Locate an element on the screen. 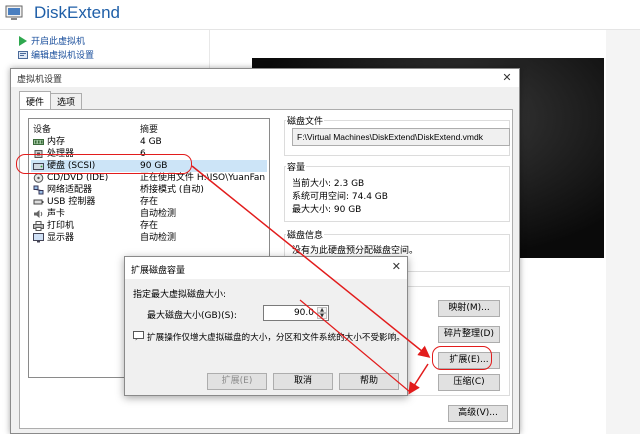  vm-settings-titlebar: 虚拟机设置 ✕ is located at coordinates (265, 78).